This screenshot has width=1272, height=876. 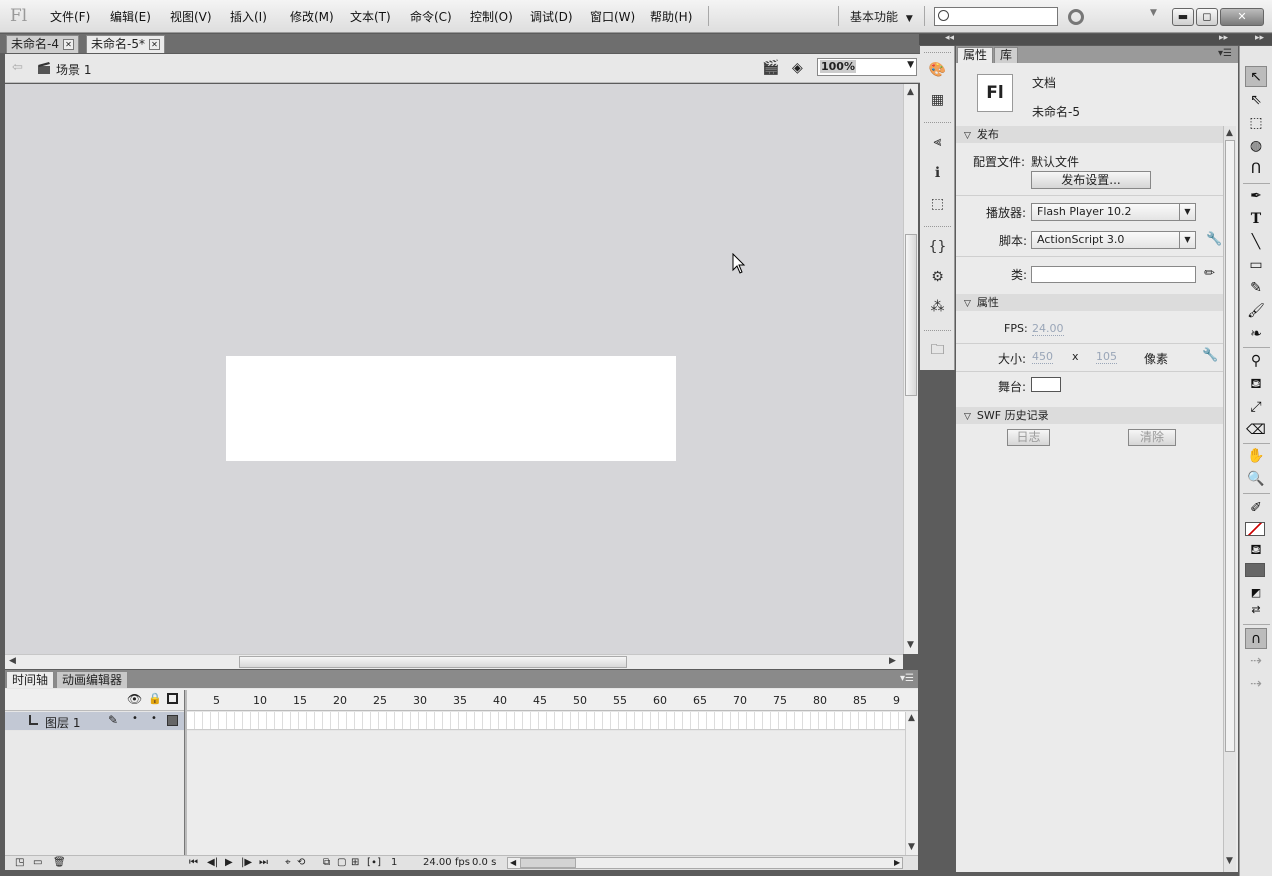 What do you see at coordinates (910, 369) in the screenshot?
I see `stage-vertical-scrollbar: ▲ ▼` at bounding box center [910, 369].